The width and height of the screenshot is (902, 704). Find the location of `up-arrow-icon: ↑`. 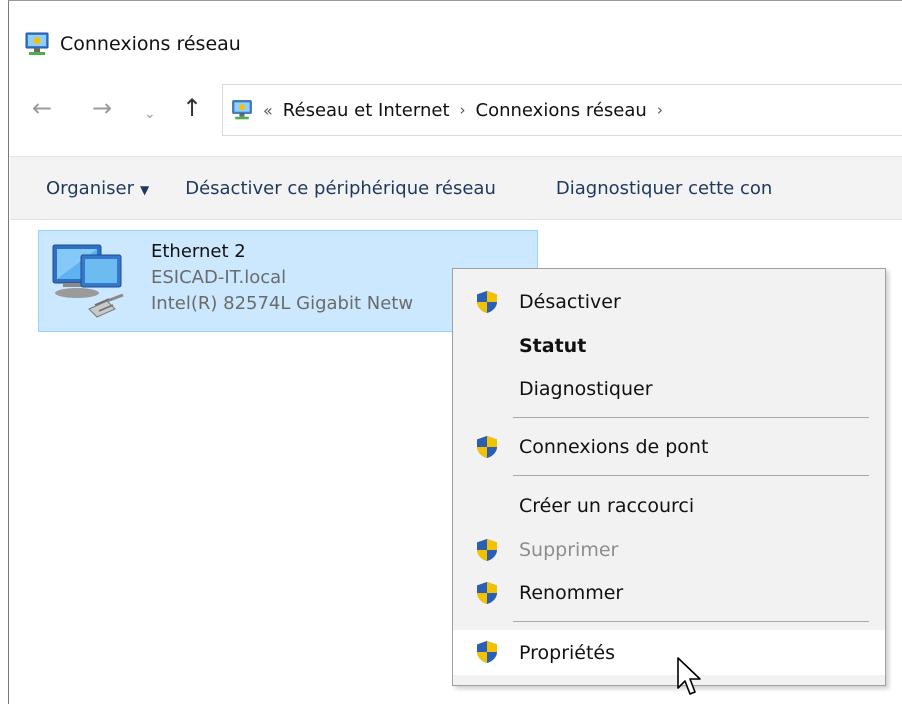

up-arrow-icon: ↑ is located at coordinates (192, 108).